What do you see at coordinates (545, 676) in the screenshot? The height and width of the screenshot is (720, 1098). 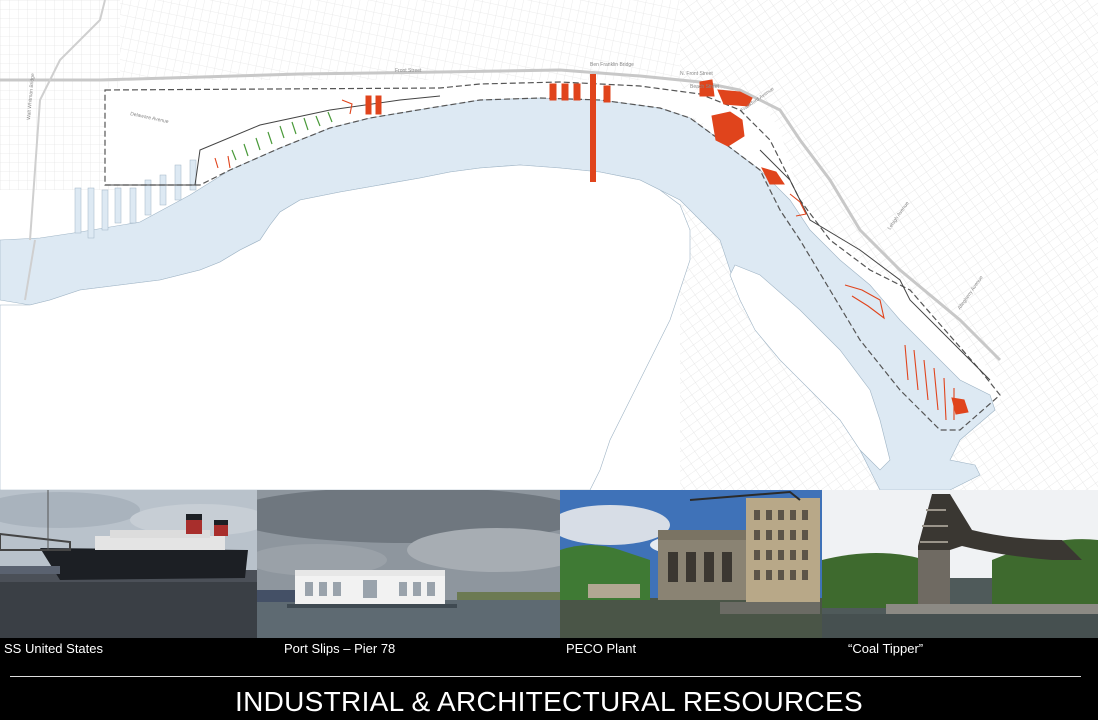 I see `divider-line` at bounding box center [545, 676].